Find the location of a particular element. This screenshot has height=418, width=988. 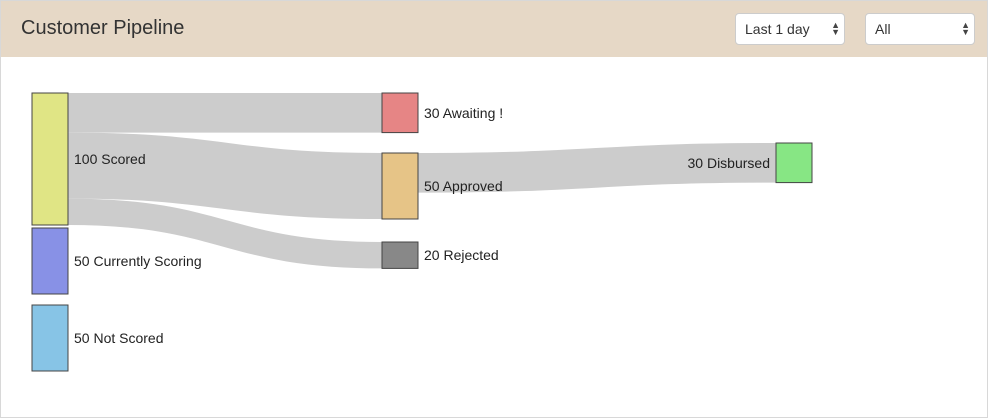

time-range-select: Last 1 day ▲ ▼ is located at coordinates (790, 29).